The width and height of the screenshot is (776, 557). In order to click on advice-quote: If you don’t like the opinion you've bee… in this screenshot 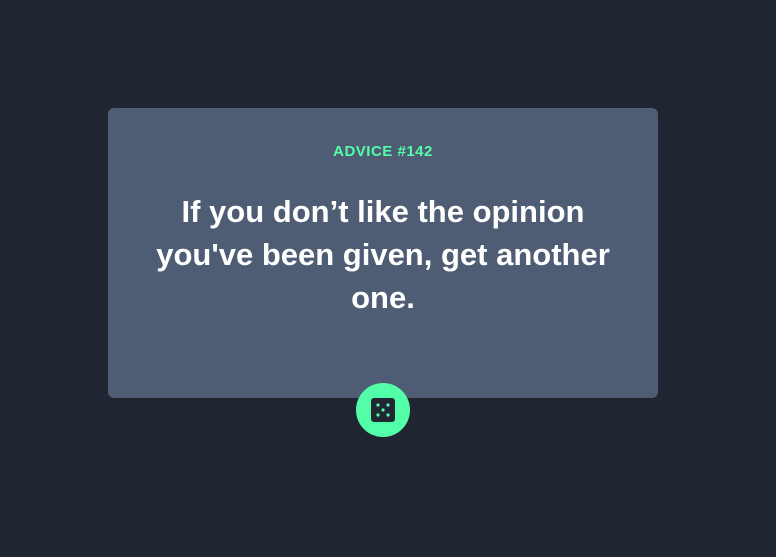, I will do `click(383, 254)`.